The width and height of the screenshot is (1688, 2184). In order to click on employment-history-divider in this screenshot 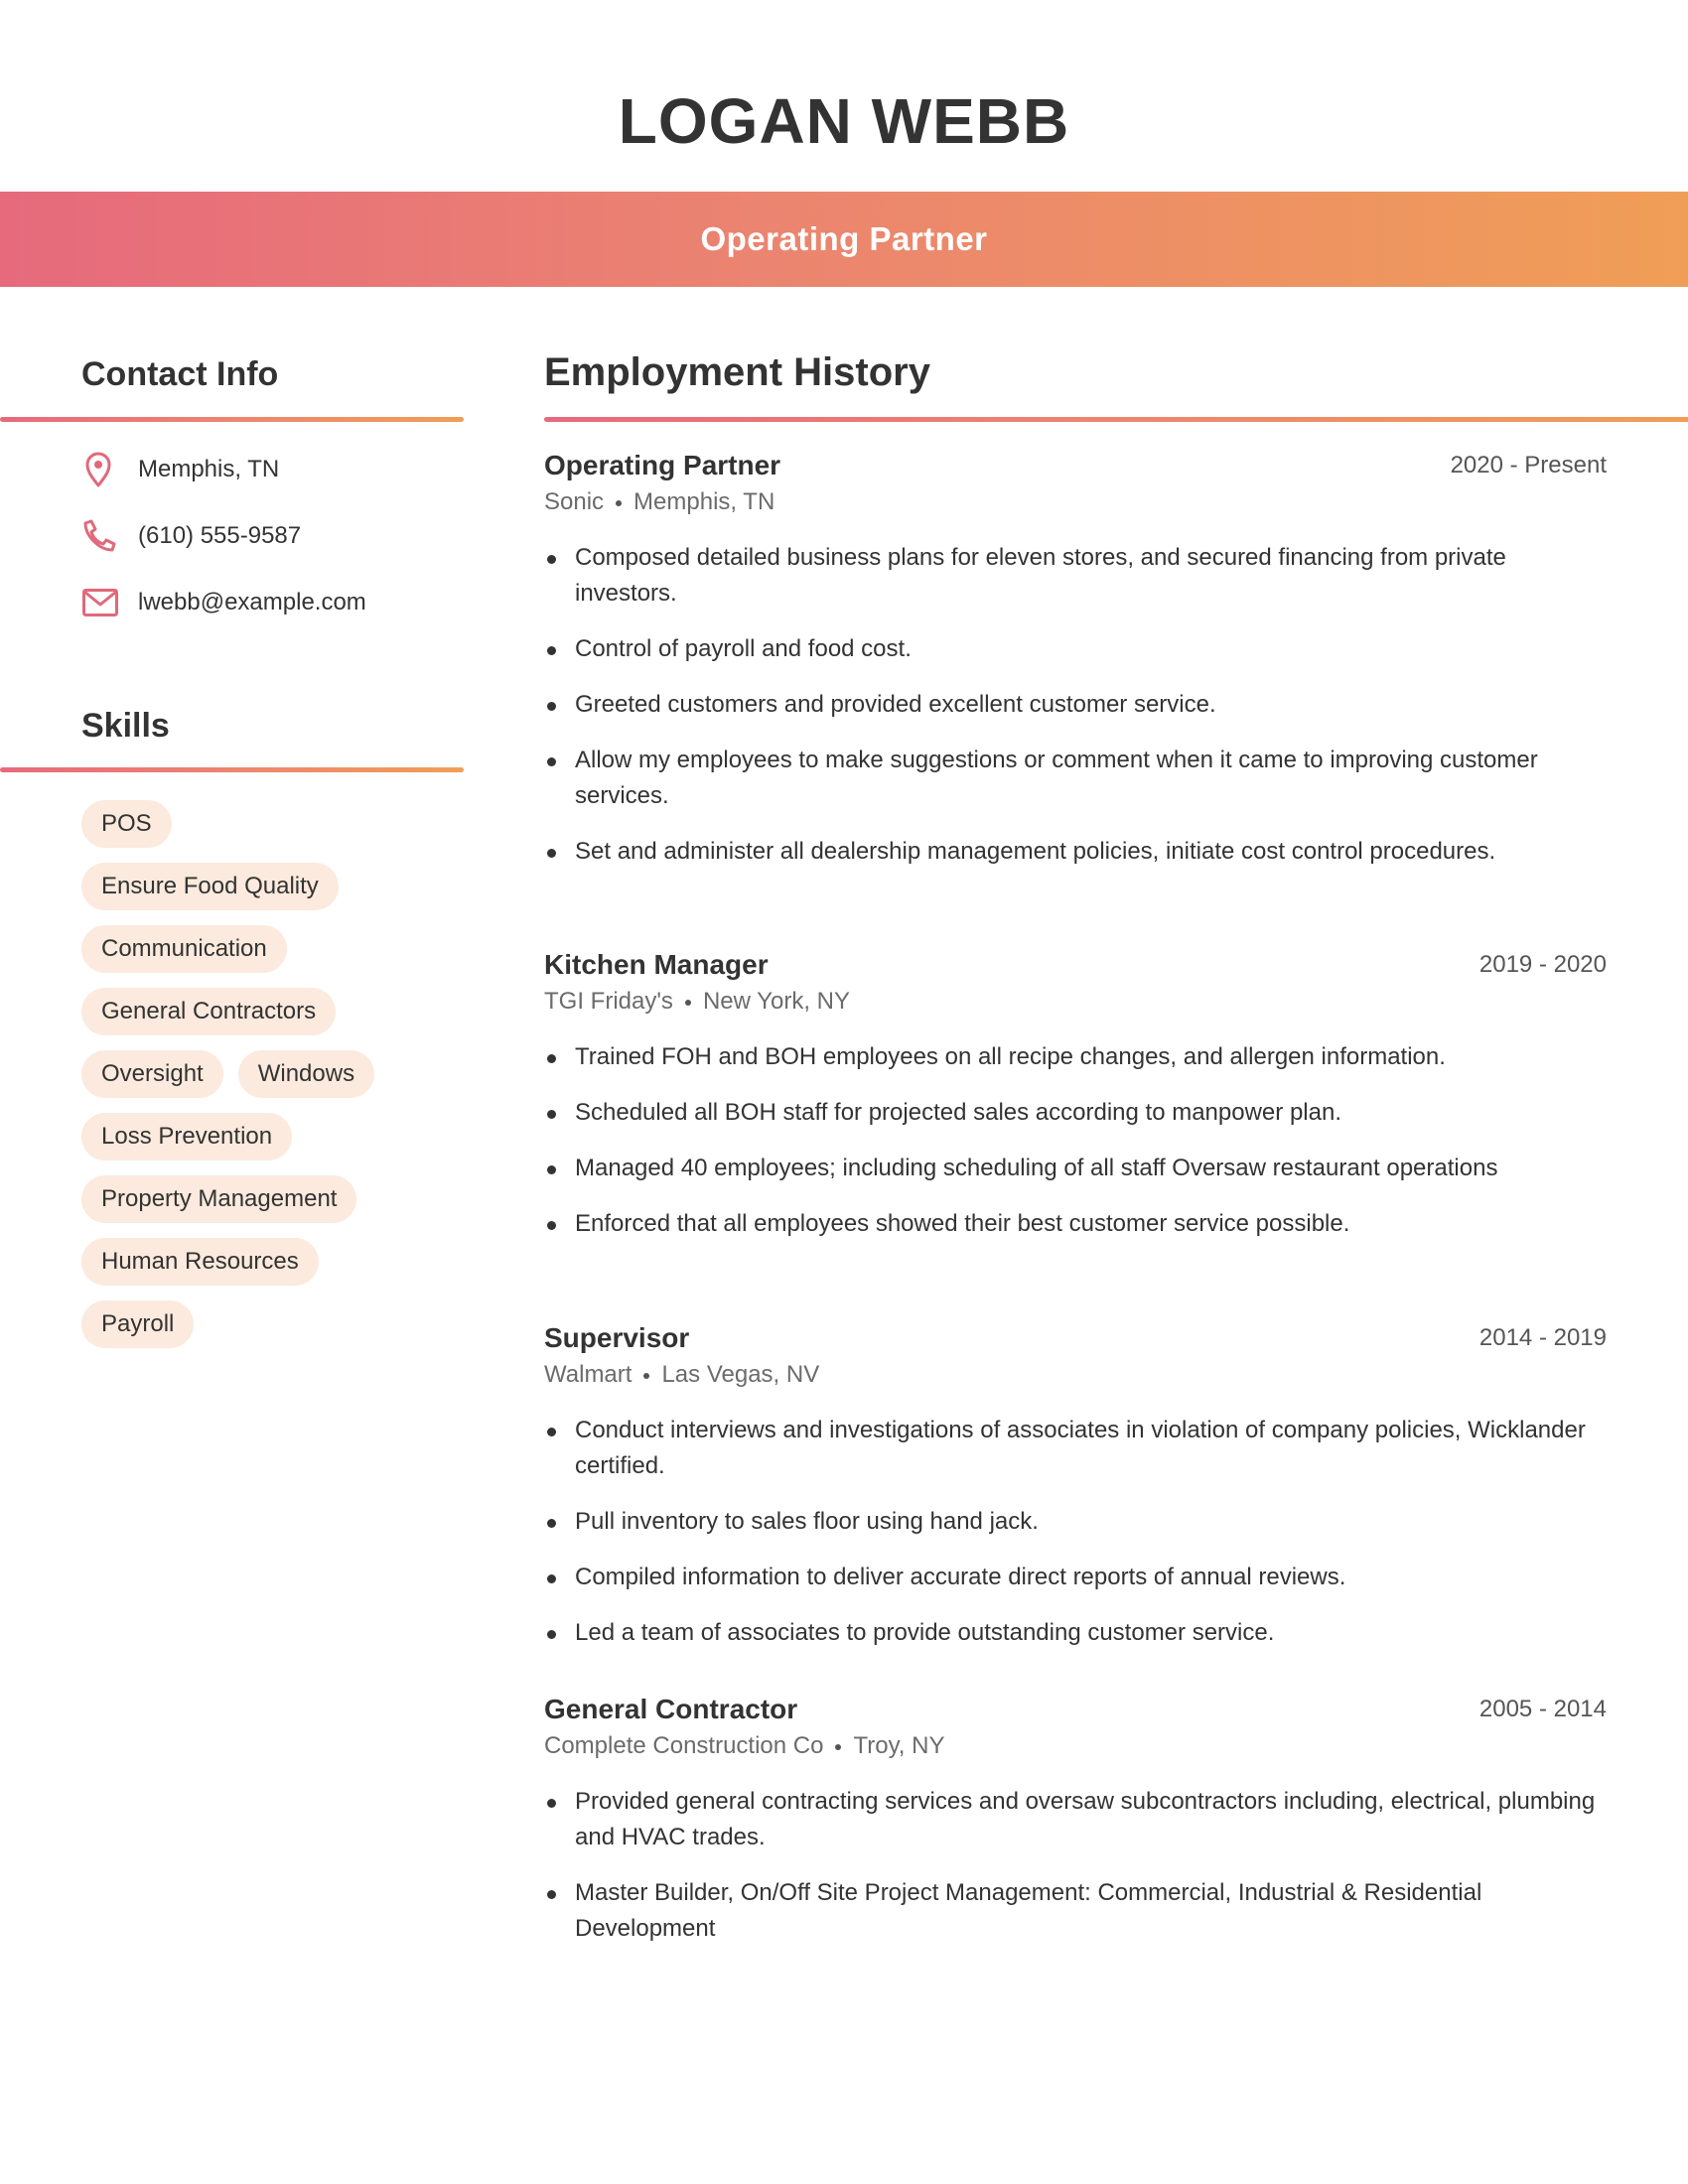, I will do `click(1116, 419)`.